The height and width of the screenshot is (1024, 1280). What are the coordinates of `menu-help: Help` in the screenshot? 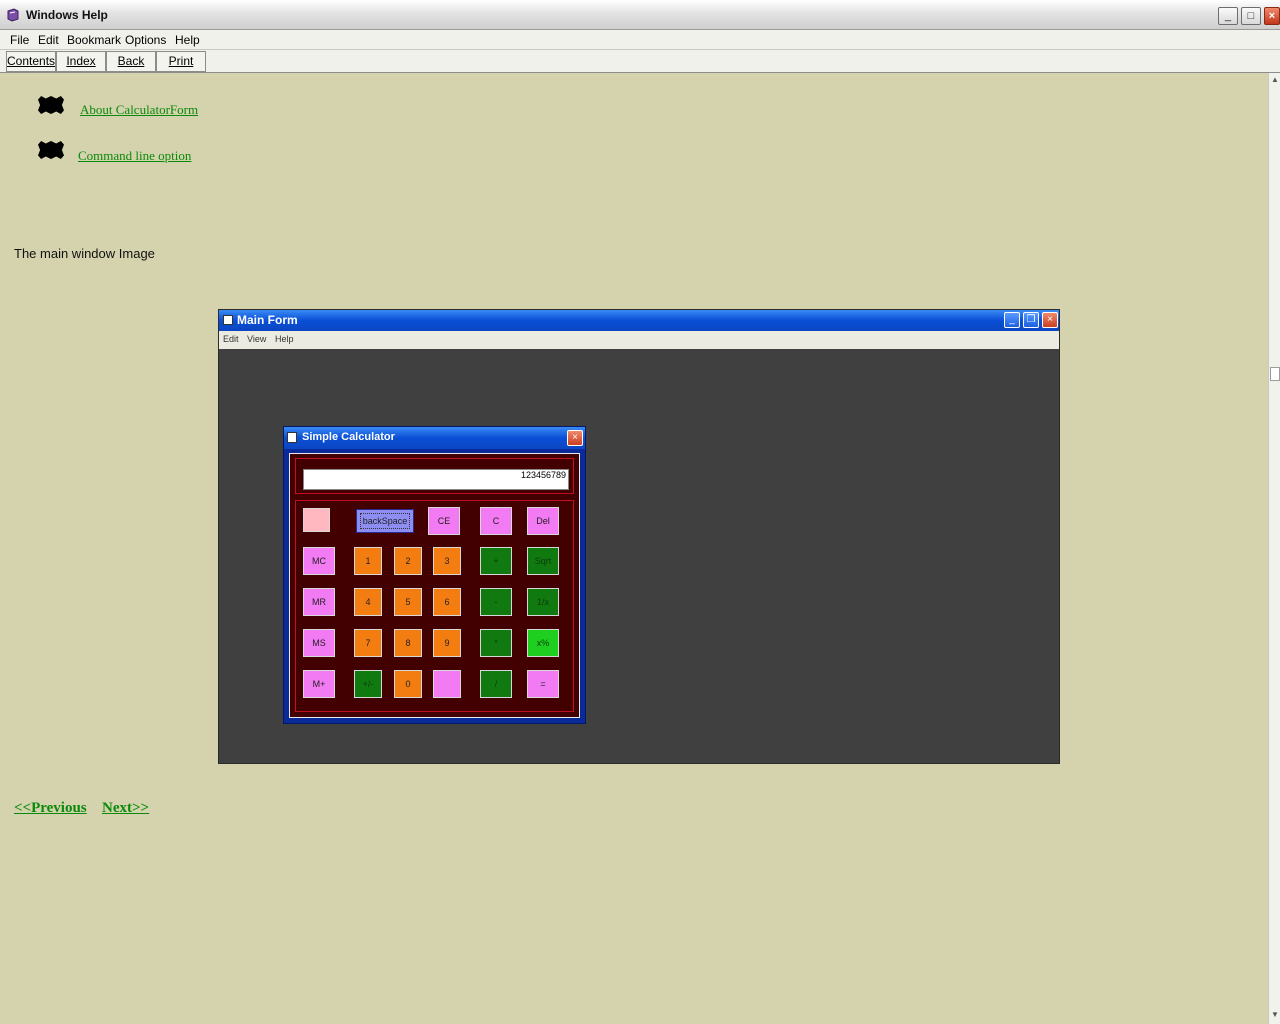 It's located at (187, 40).